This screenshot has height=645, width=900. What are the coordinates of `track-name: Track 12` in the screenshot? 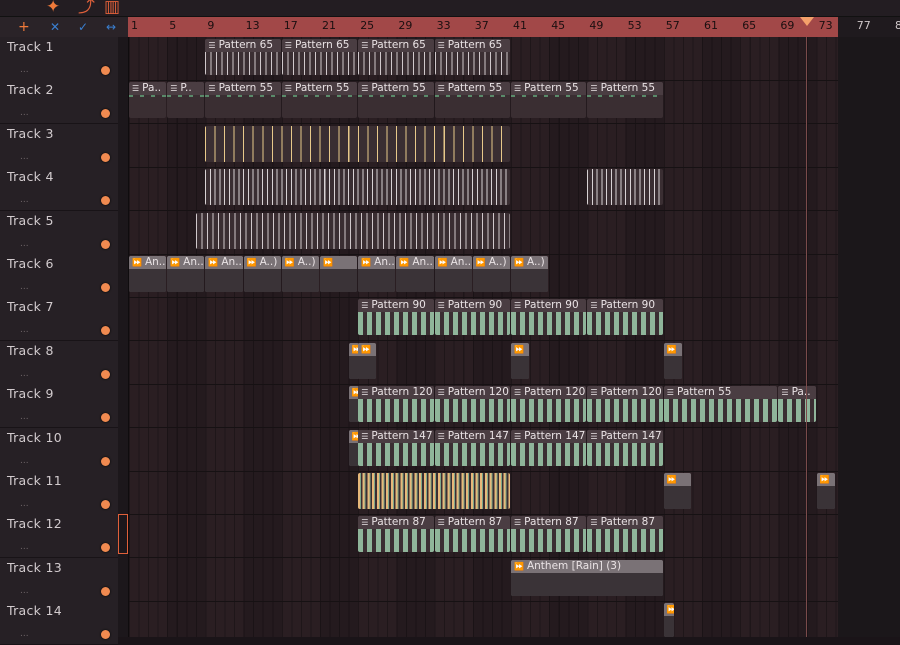 It's located at (34, 523).